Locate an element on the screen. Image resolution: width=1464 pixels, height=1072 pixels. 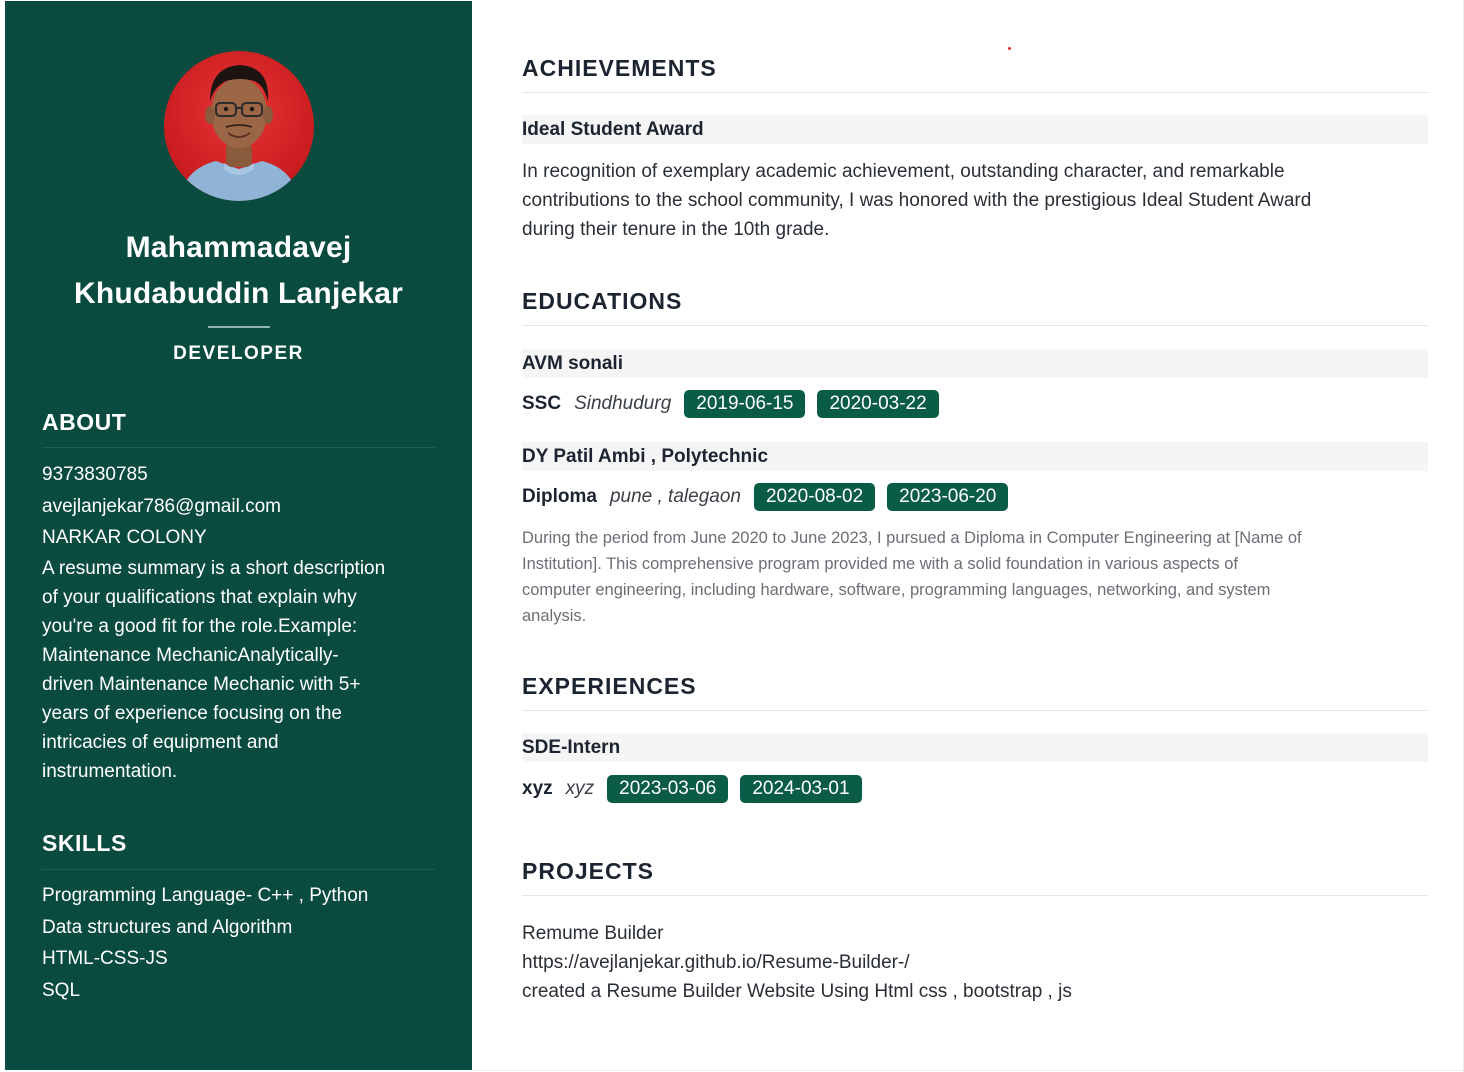
about-divider is located at coordinates (238, 447).